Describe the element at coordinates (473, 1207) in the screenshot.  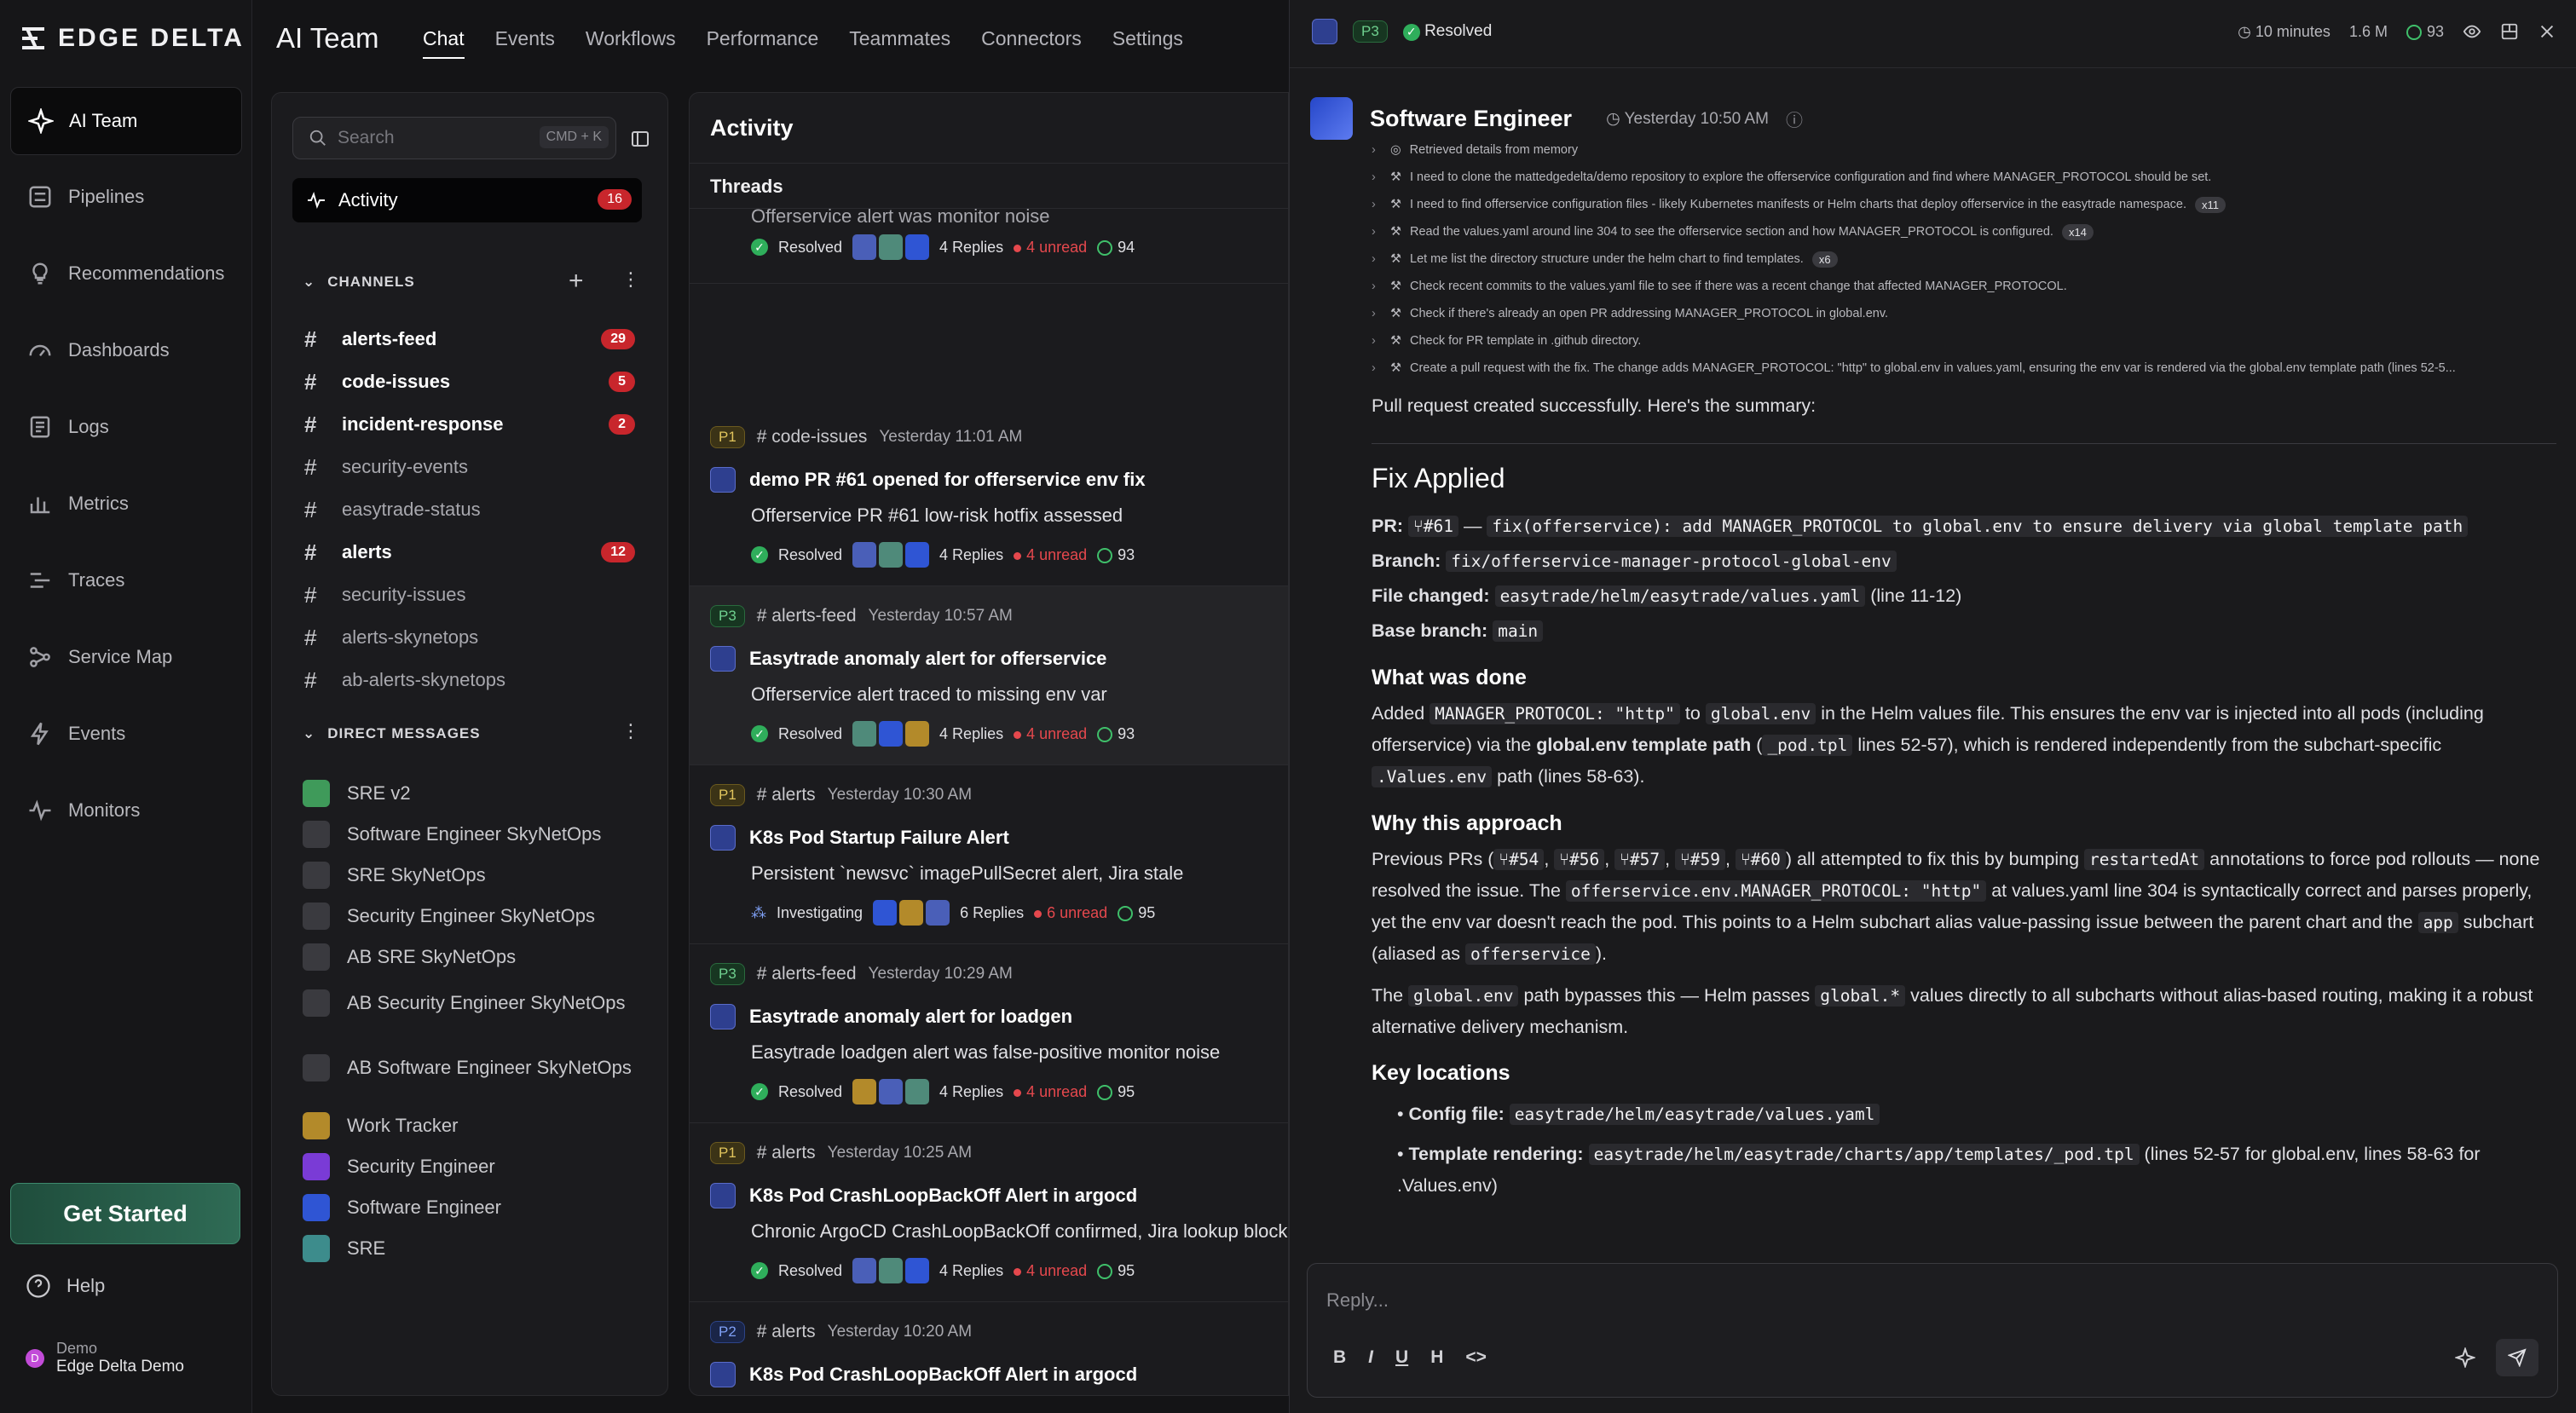
I see `dm-item: Software Engineer` at that location.